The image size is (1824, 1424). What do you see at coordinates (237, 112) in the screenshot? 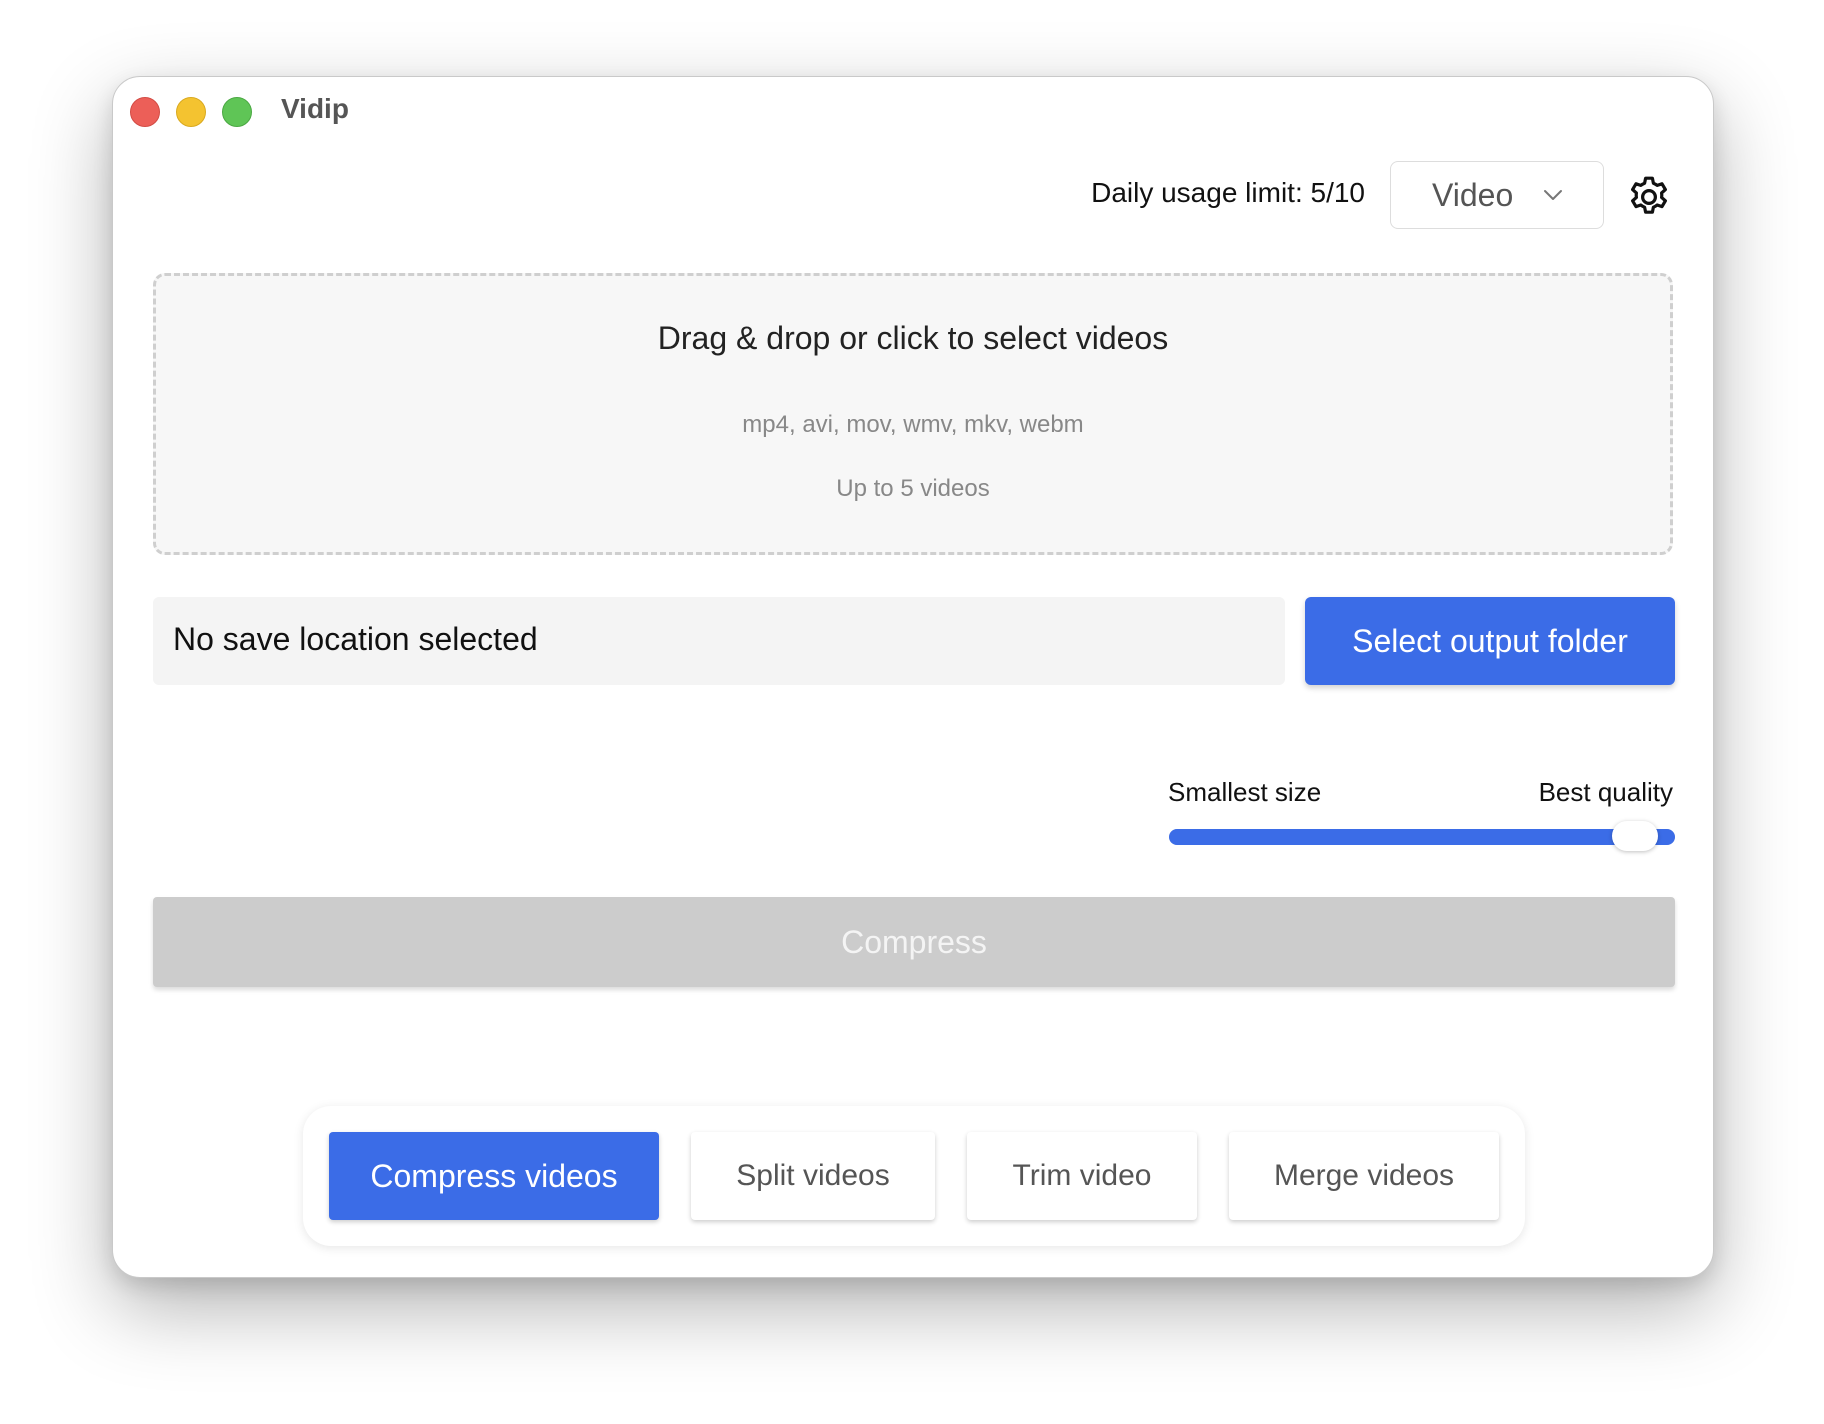
I see `zoom-window-button` at bounding box center [237, 112].